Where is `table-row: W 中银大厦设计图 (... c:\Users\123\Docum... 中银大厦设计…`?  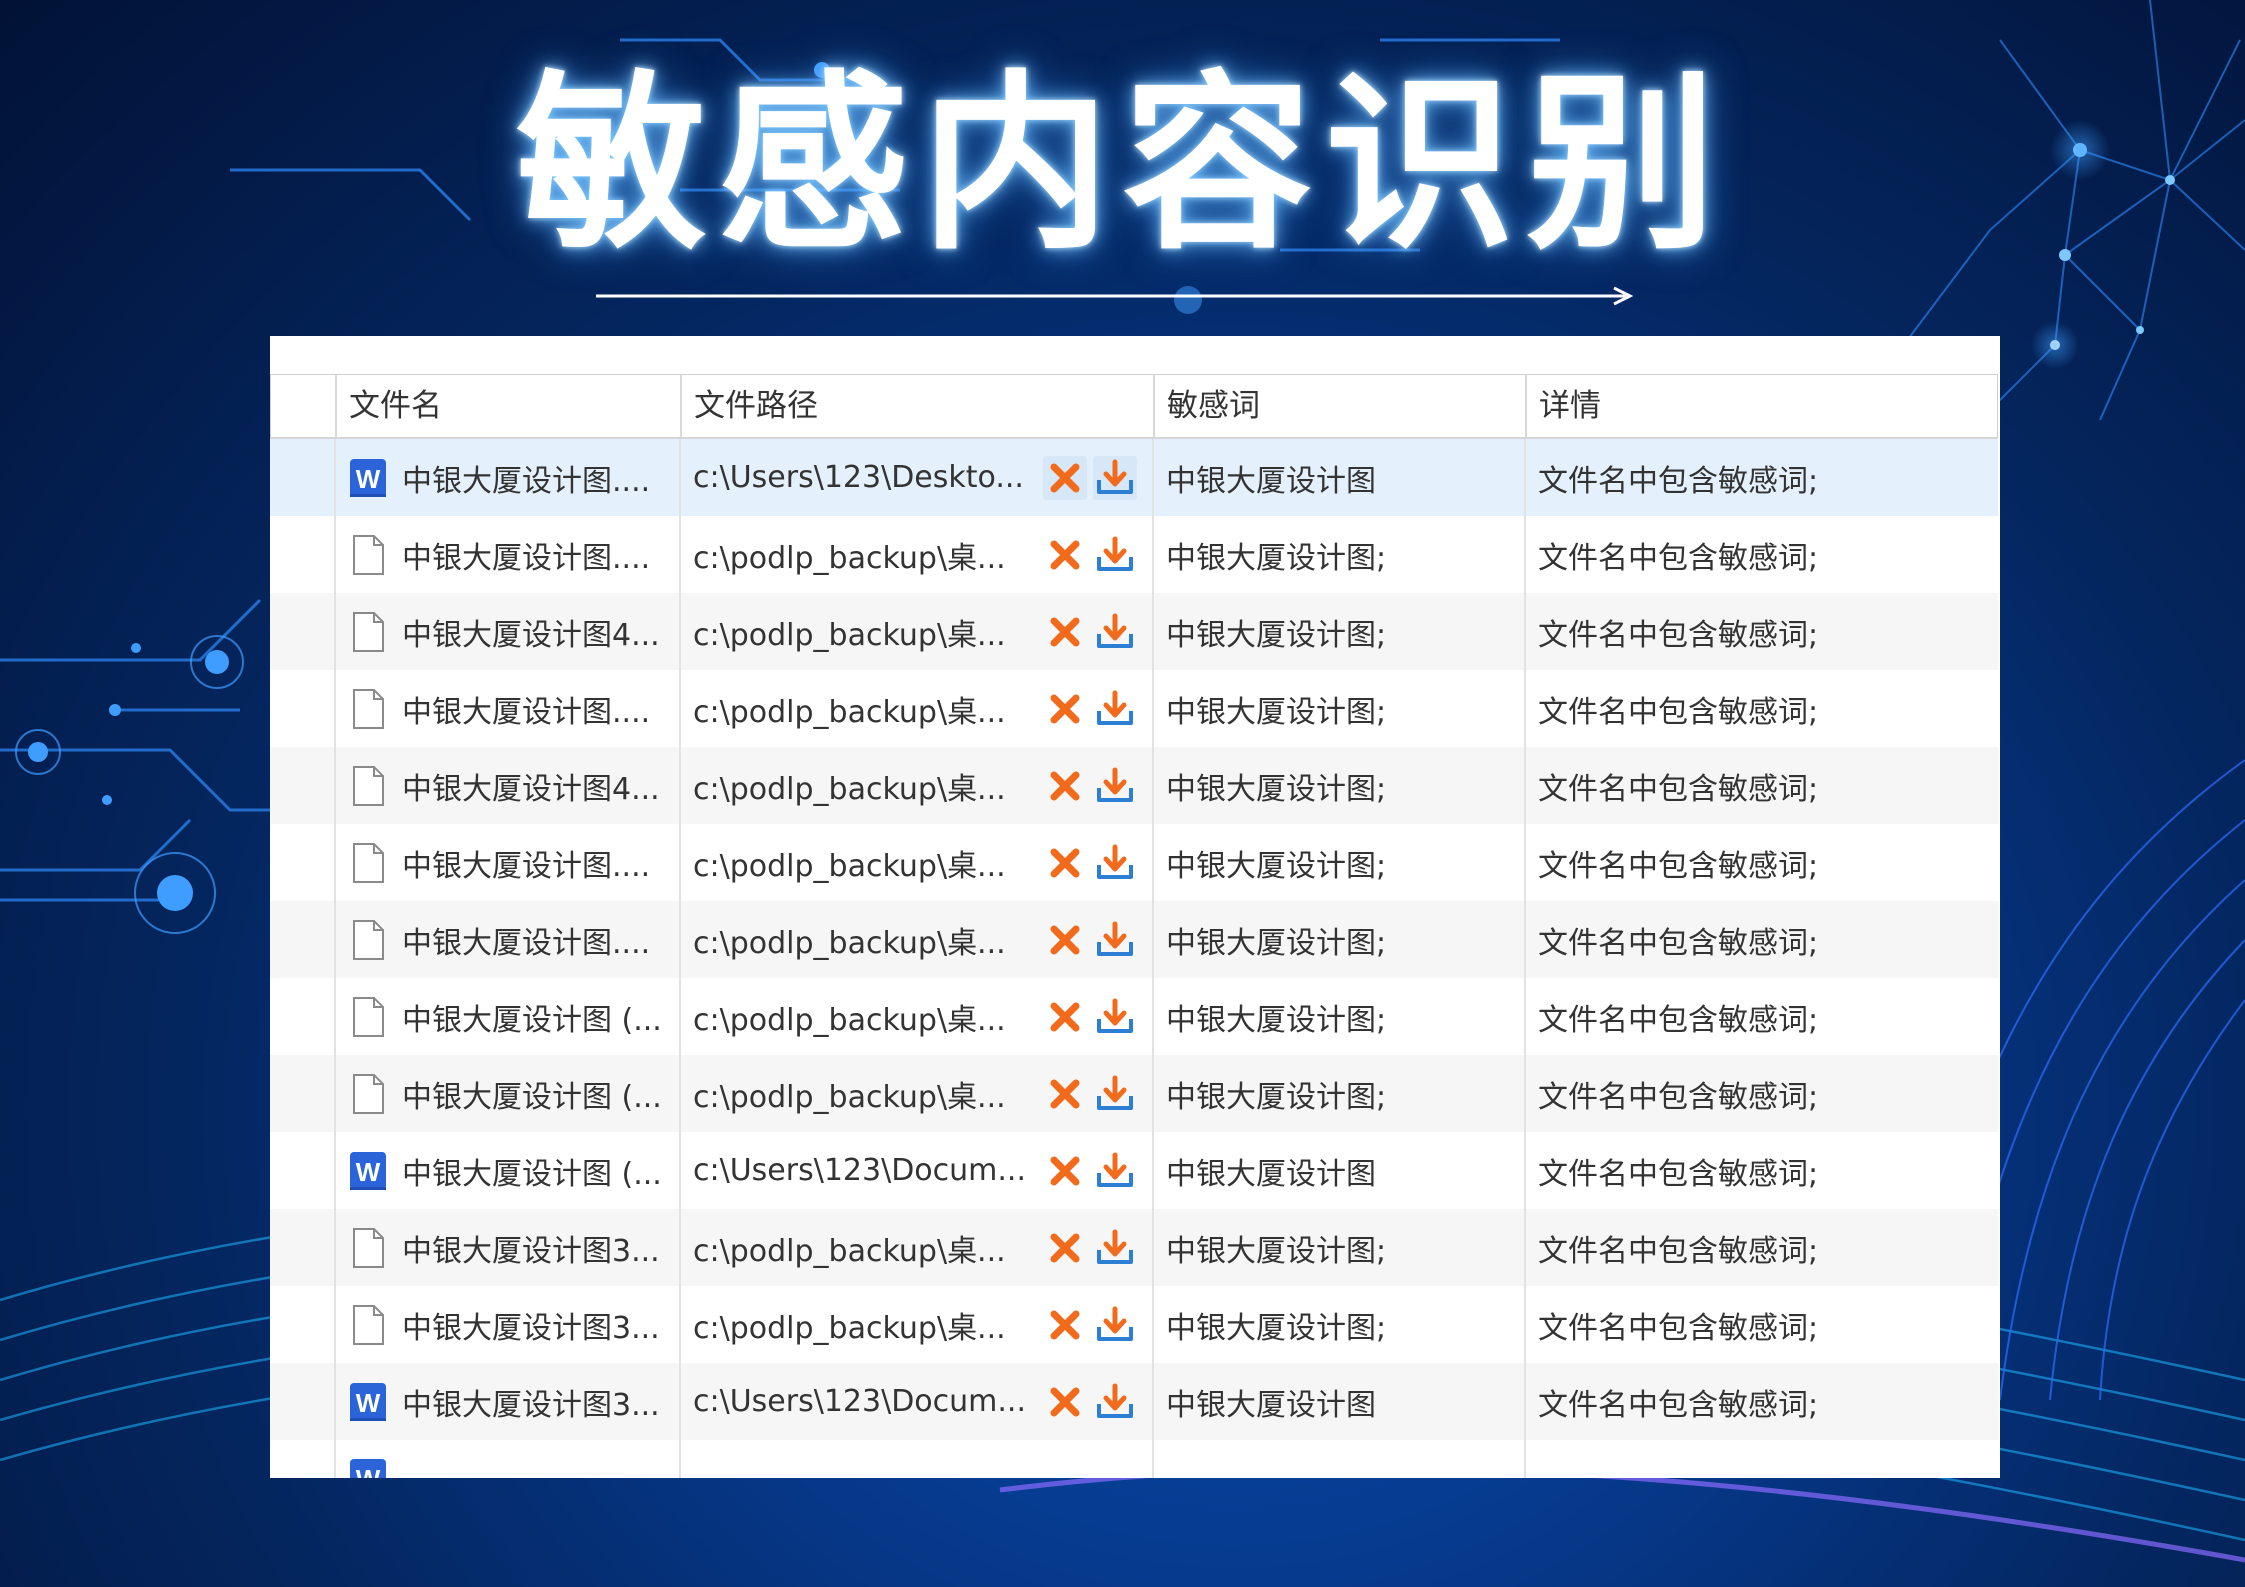
table-row: W 中银大厦设计图 (... c:\Users\123\Docum... 中银大厦设计… is located at coordinates (1134, 1170).